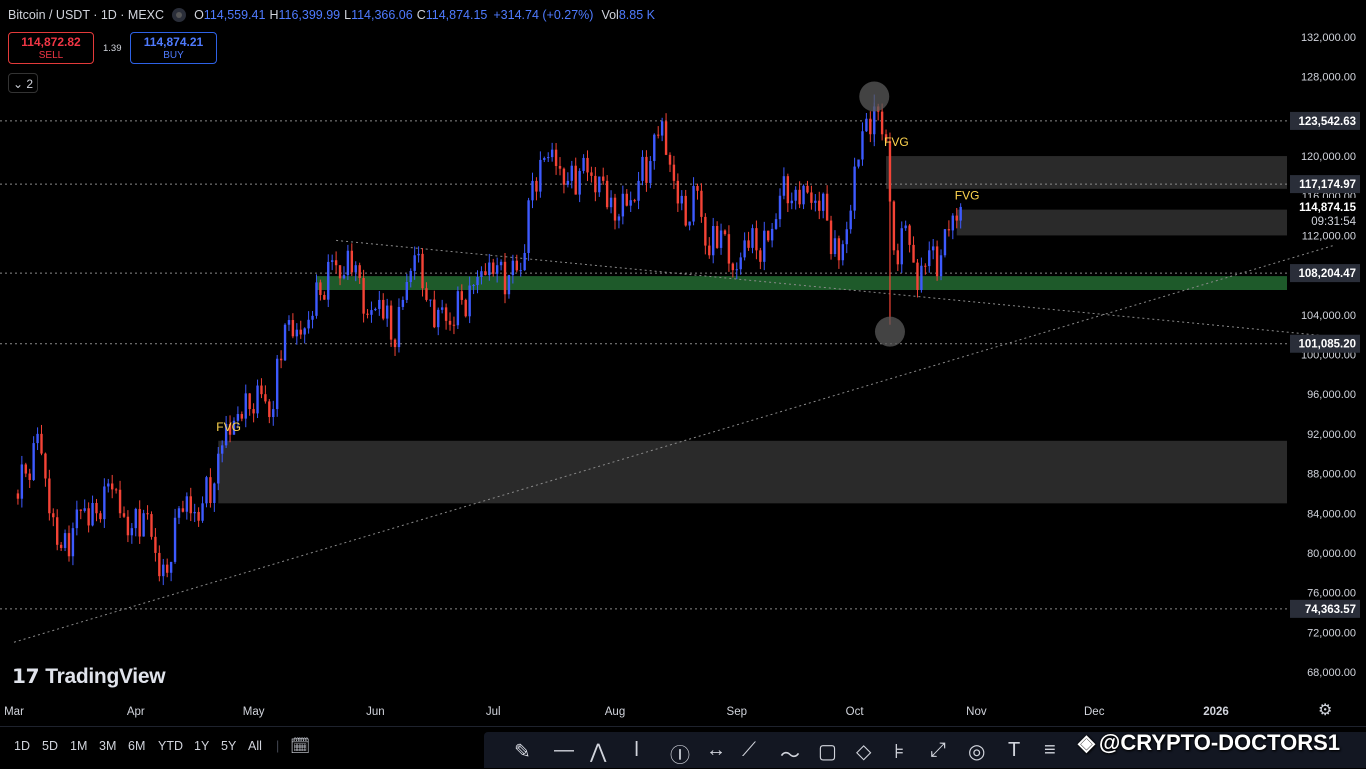 Image resolution: width=1366 pixels, height=769 pixels. Describe the element at coordinates (50, 746) in the screenshot. I see `timeframe-5d: 5D` at that location.